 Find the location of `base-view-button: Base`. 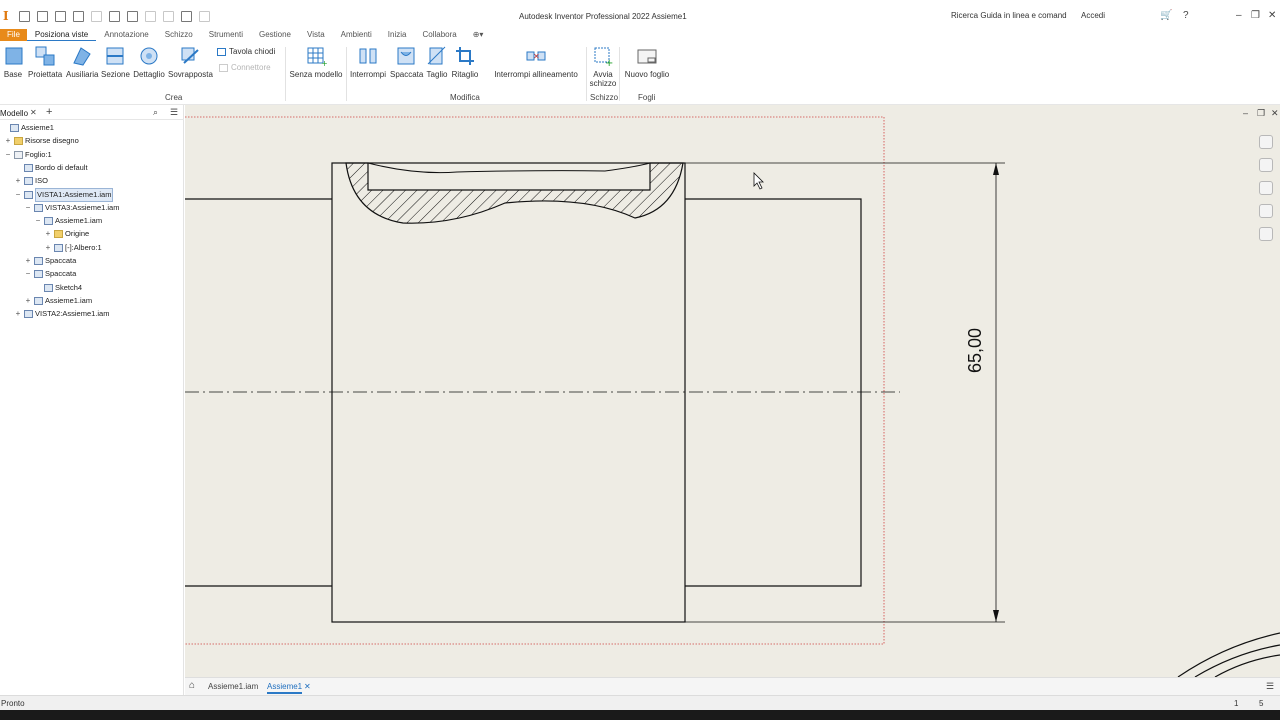

base-view-button: Base is located at coordinates (13, 62).